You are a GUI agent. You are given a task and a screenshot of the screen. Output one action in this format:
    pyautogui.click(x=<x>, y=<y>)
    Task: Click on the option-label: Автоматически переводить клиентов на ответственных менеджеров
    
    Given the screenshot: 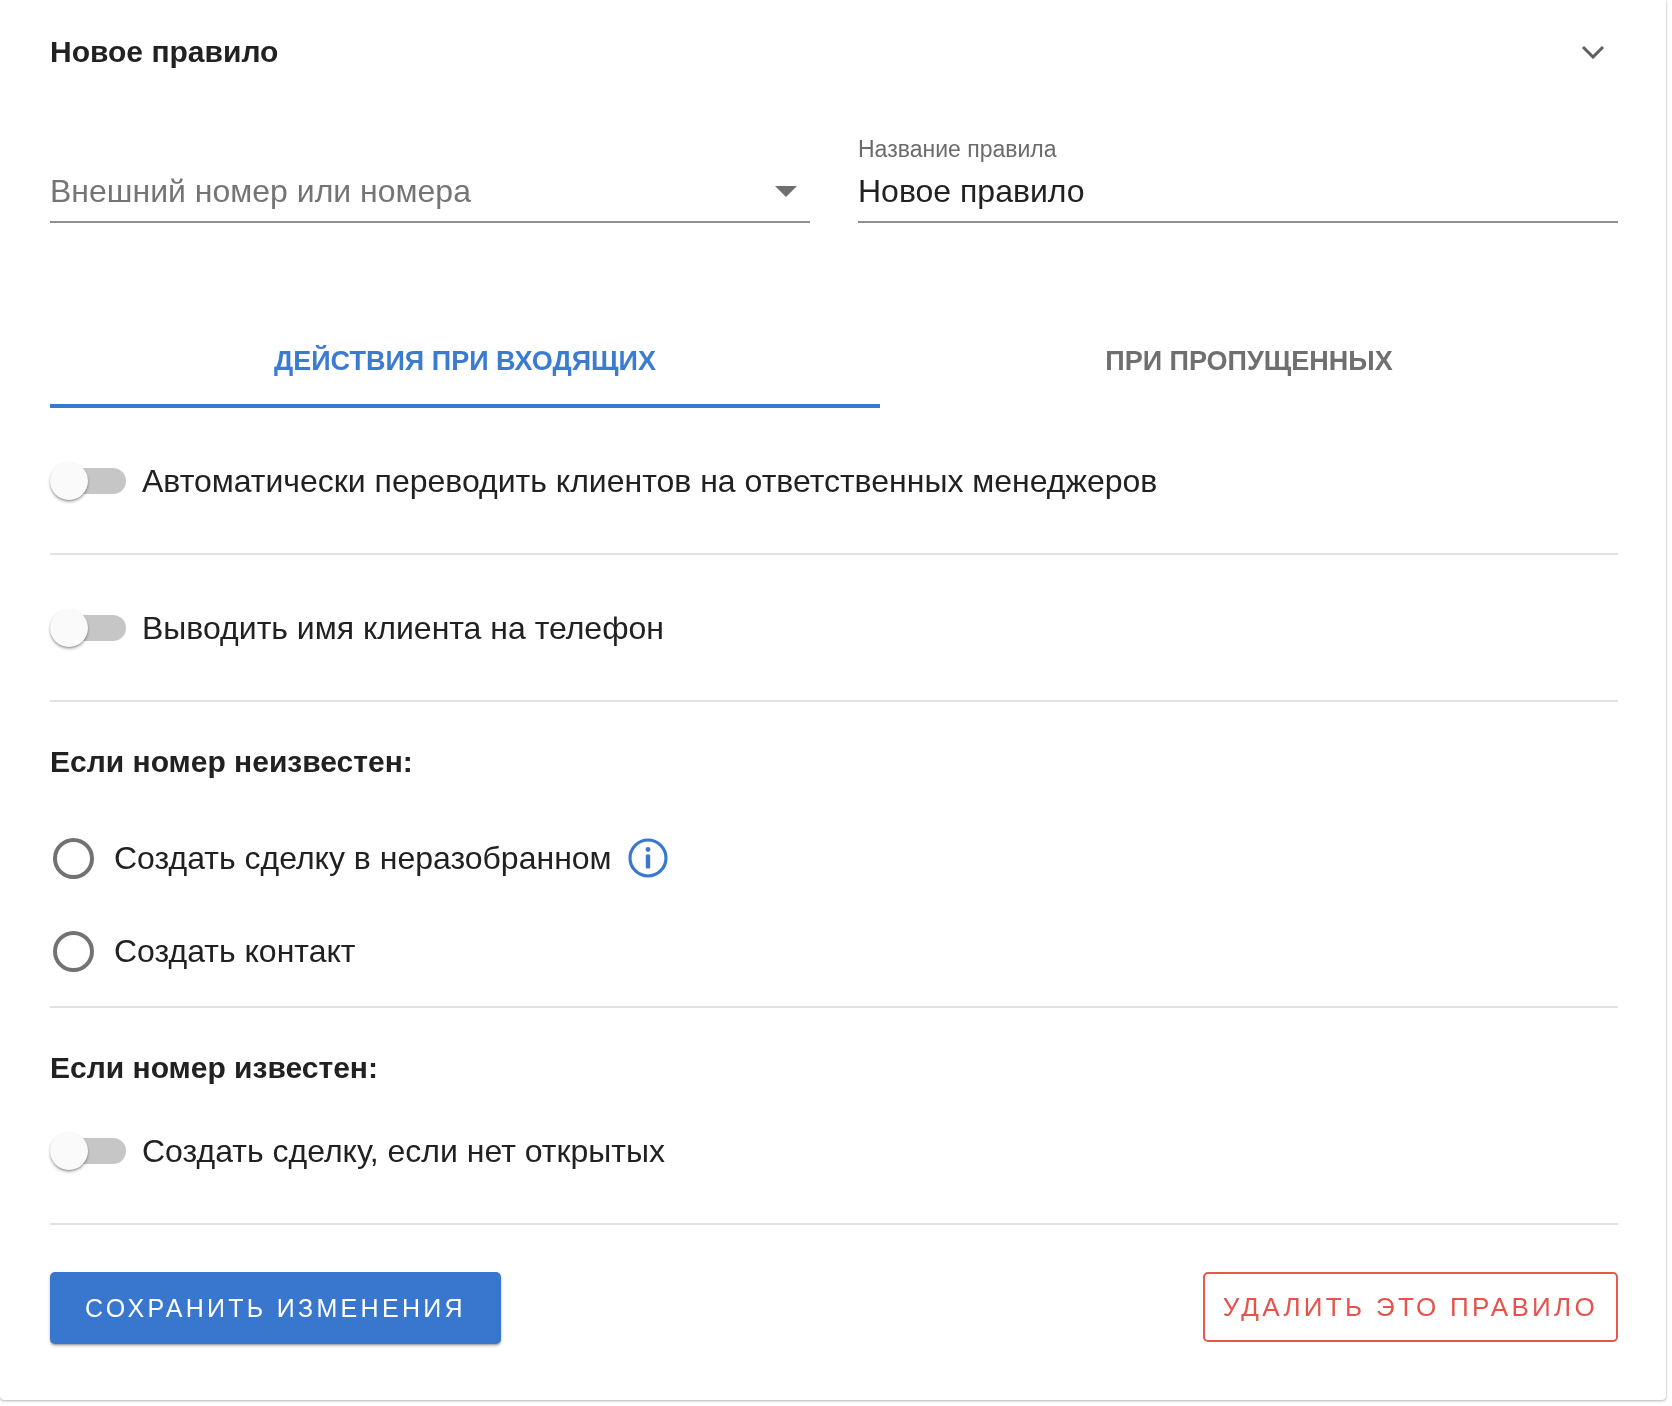 What is the action you would take?
    pyautogui.click(x=650, y=481)
    